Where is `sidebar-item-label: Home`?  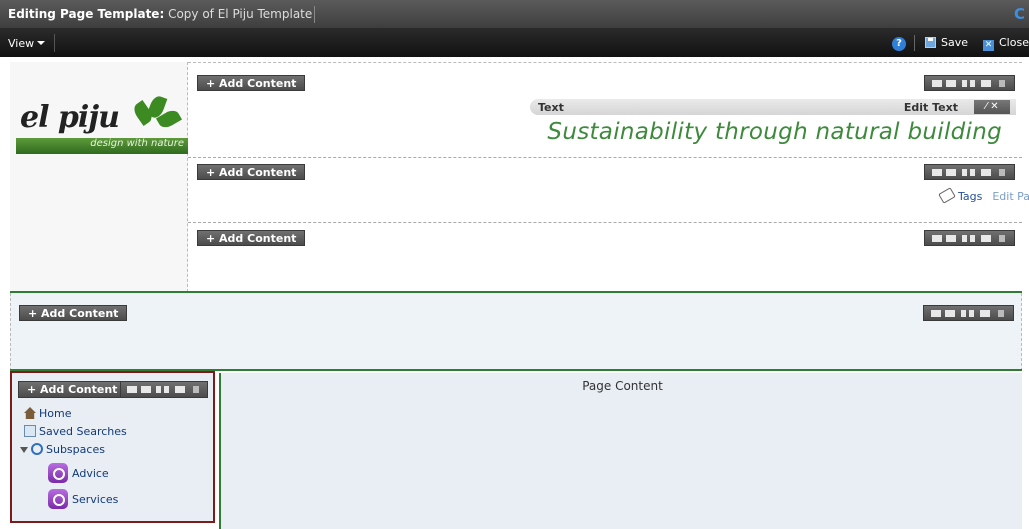
sidebar-item-label: Home is located at coordinates (55, 413).